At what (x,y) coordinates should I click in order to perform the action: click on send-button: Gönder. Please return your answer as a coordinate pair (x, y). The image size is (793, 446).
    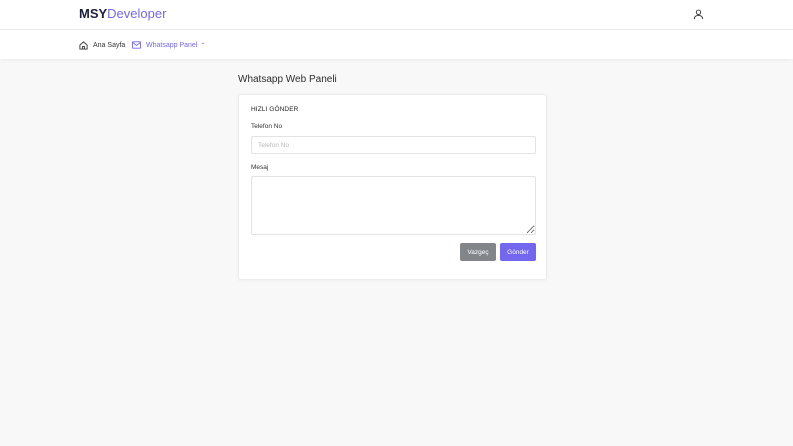
    Looking at the image, I should click on (518, 252).